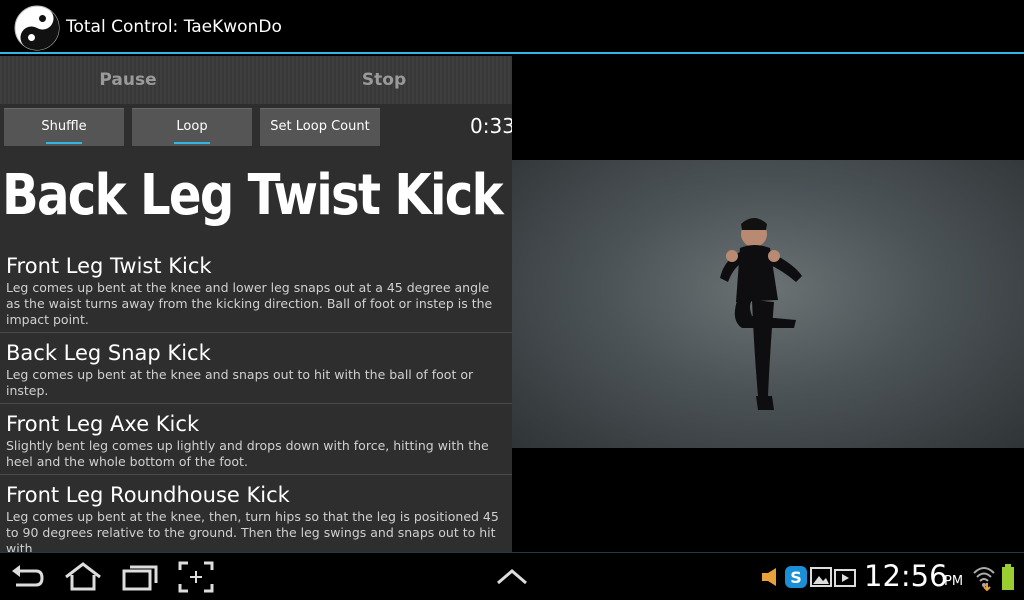 The width and height of the screenshot is (1024, 600). I want to click on martial-artist-figure, so click(761, 314).